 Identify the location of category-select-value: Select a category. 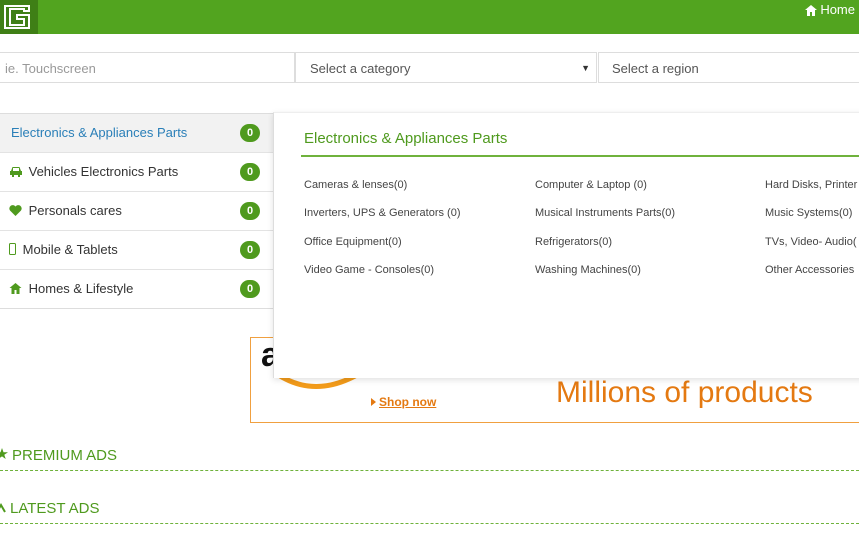
(360, 68).